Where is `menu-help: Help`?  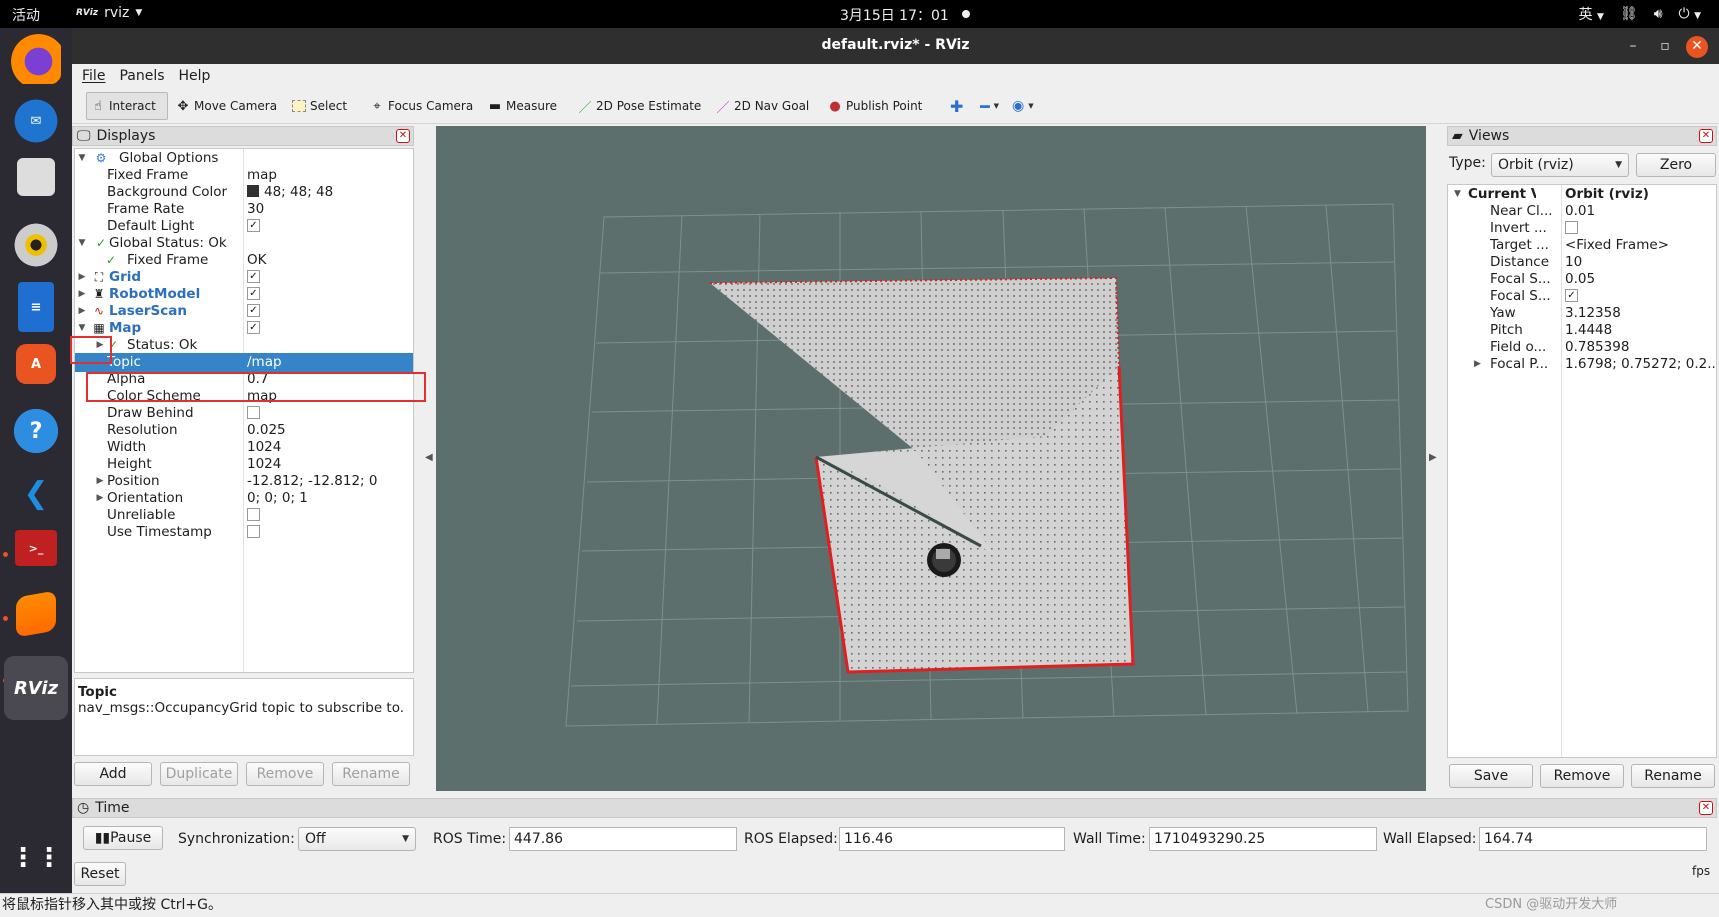 menu-help: Help is located at coordinates (195, 76).